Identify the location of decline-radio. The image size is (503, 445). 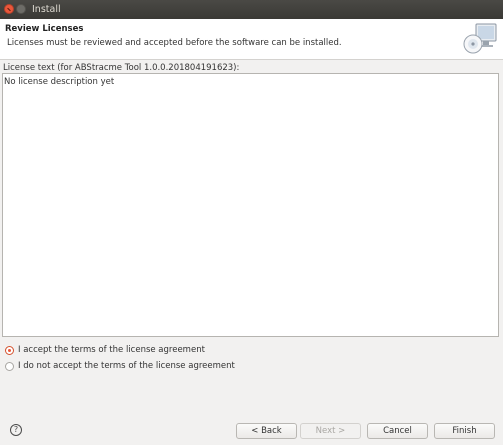
(9, 366).